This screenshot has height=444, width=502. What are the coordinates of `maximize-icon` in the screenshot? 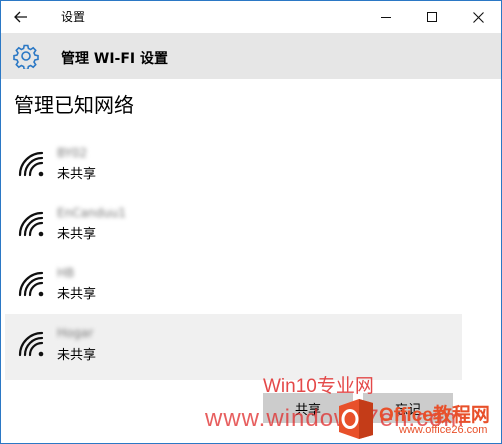 It's located at (432, 17).